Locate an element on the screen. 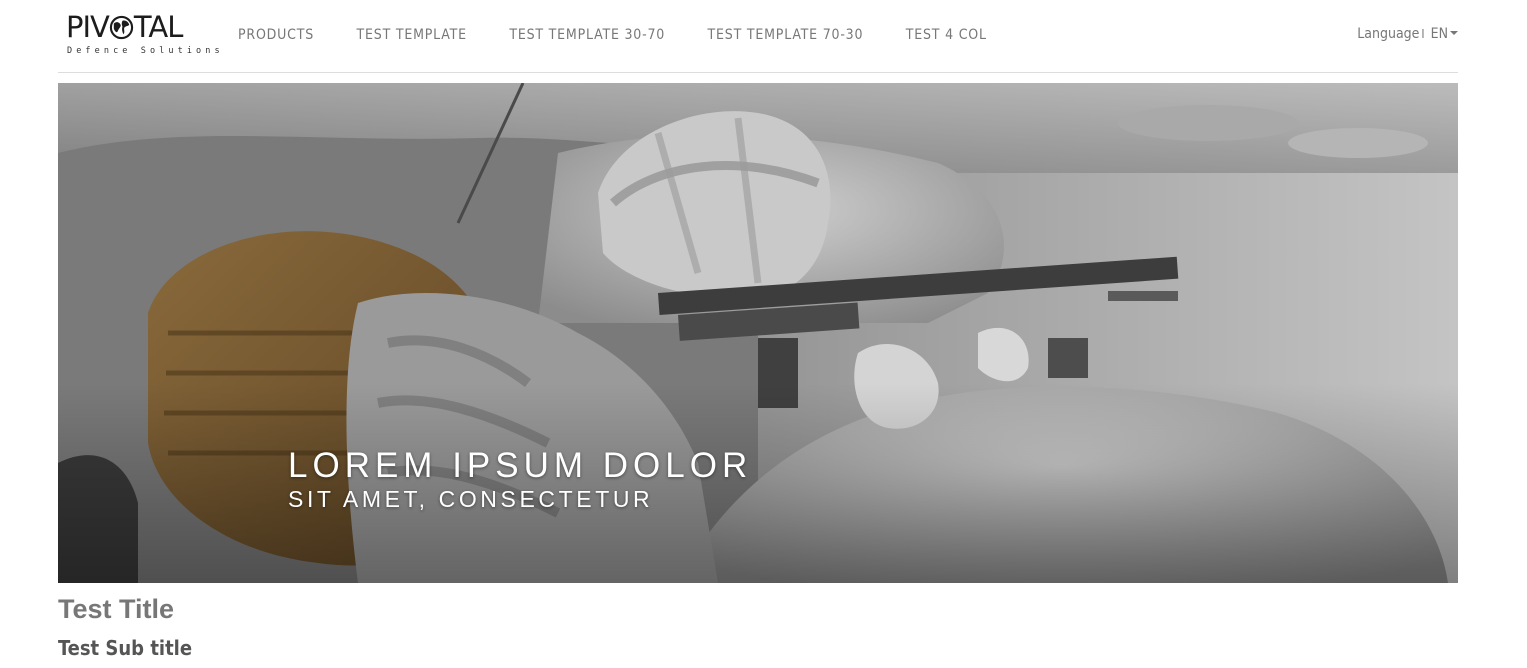 This screenshot has width=1527, height=668. globe-icon is located at coordinates (121, 27).